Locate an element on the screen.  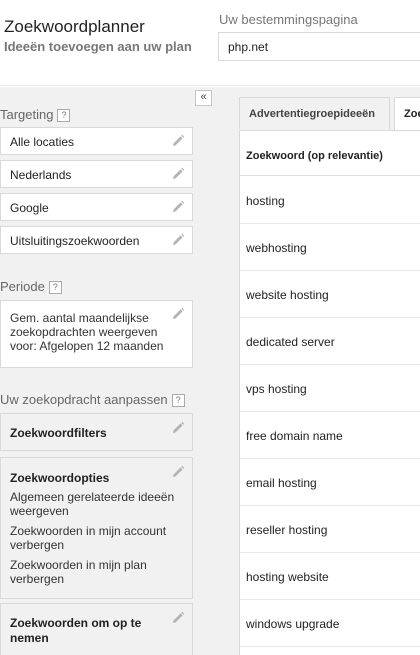
period-heading: Periode? is located at coordinates (31, 286).